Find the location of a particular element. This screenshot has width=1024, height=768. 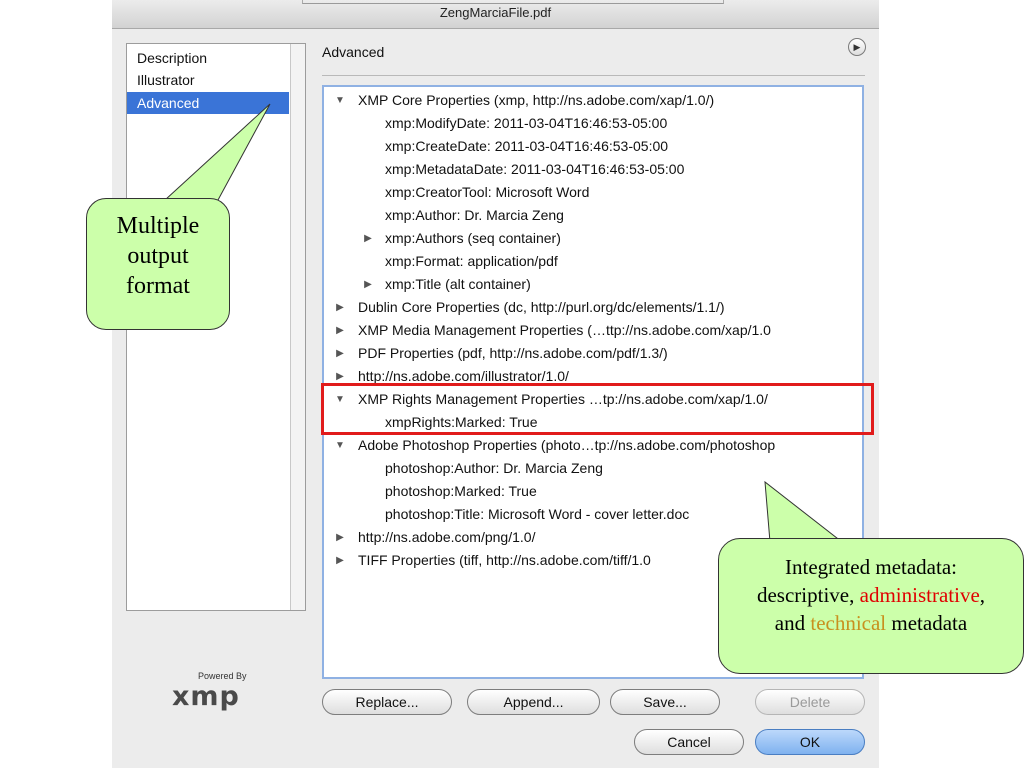

callout-right-line3: and technical metadata is located at coordinates (871, 623).